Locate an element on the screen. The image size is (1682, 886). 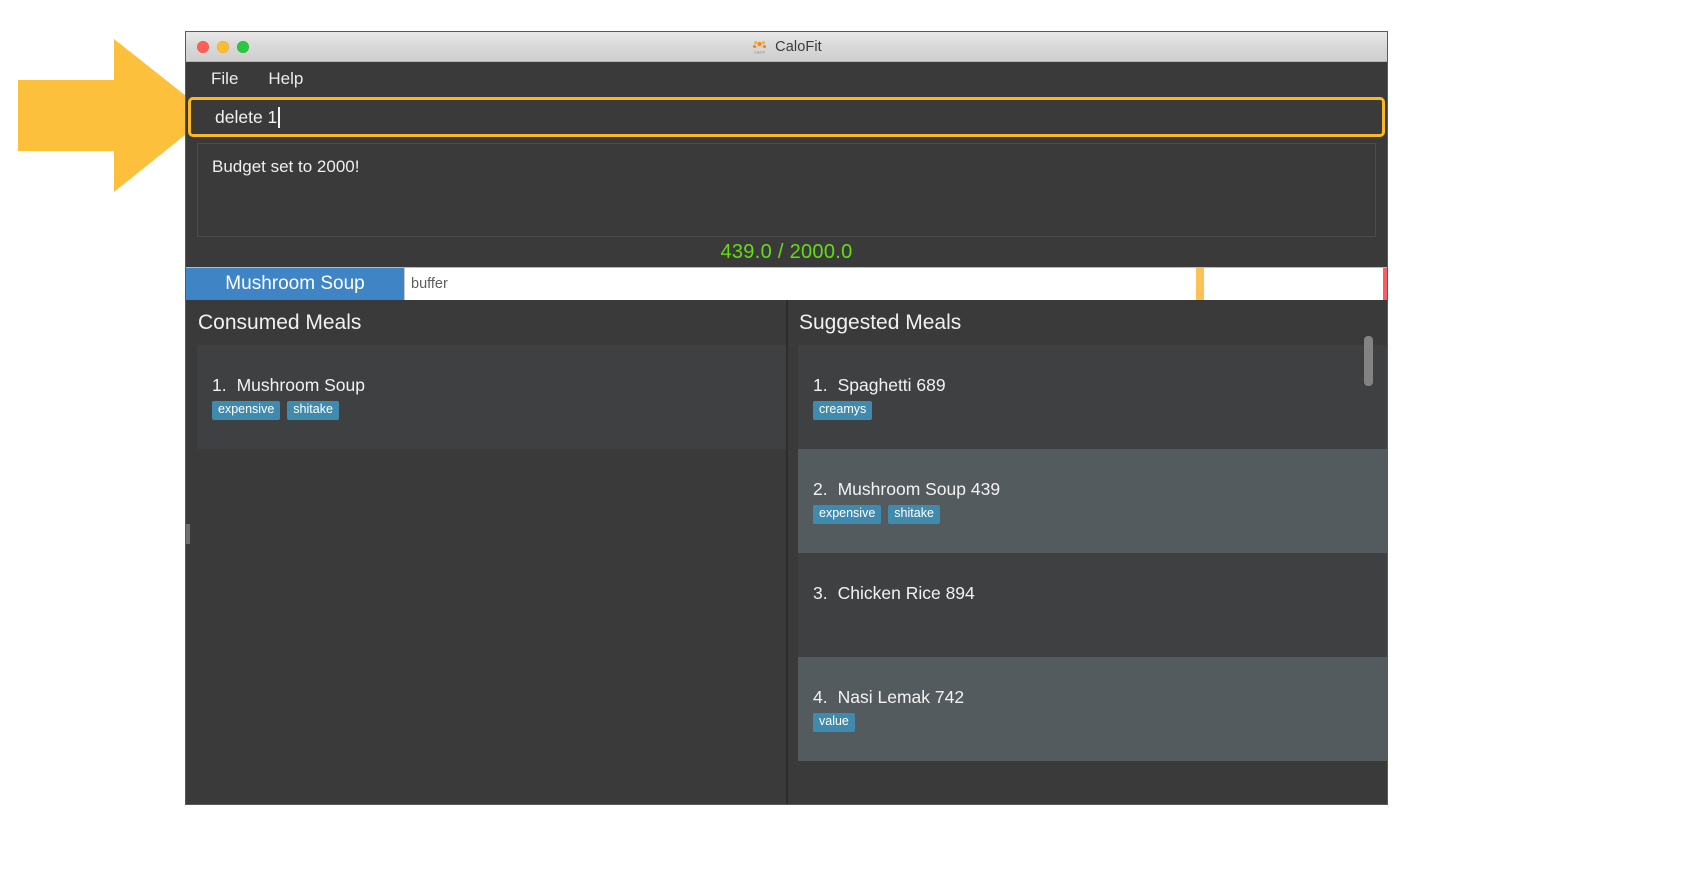
window-controls is located at coordinates (223, 46).